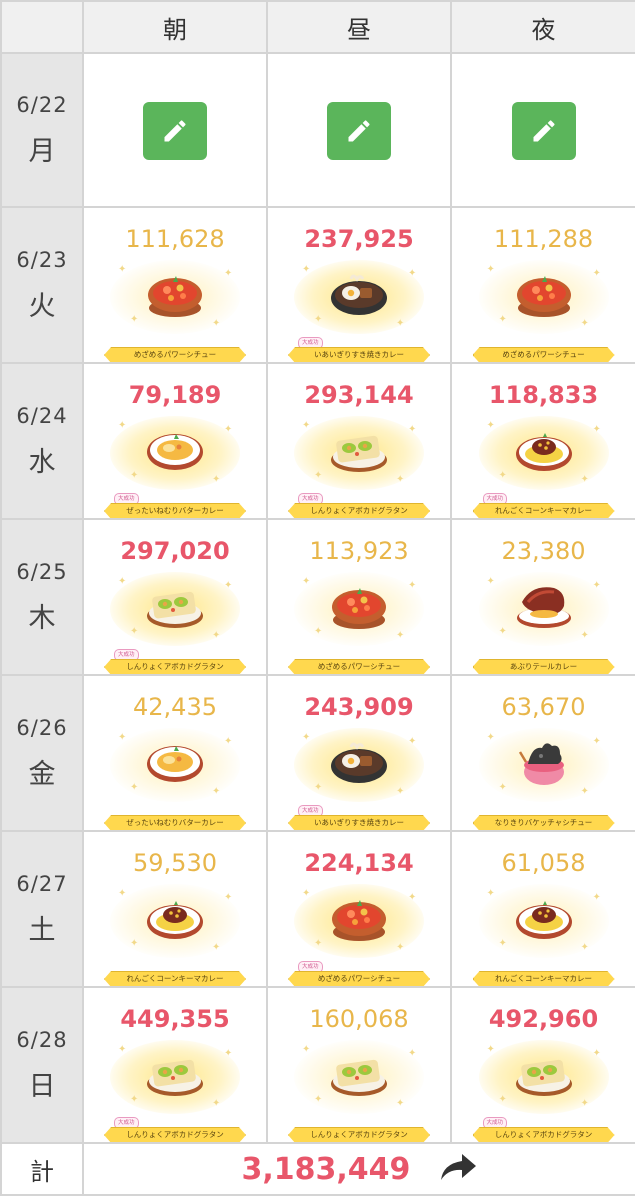 The image size is (635, 1200). I want to click on meal-score: 23,380, so click(543, 551).